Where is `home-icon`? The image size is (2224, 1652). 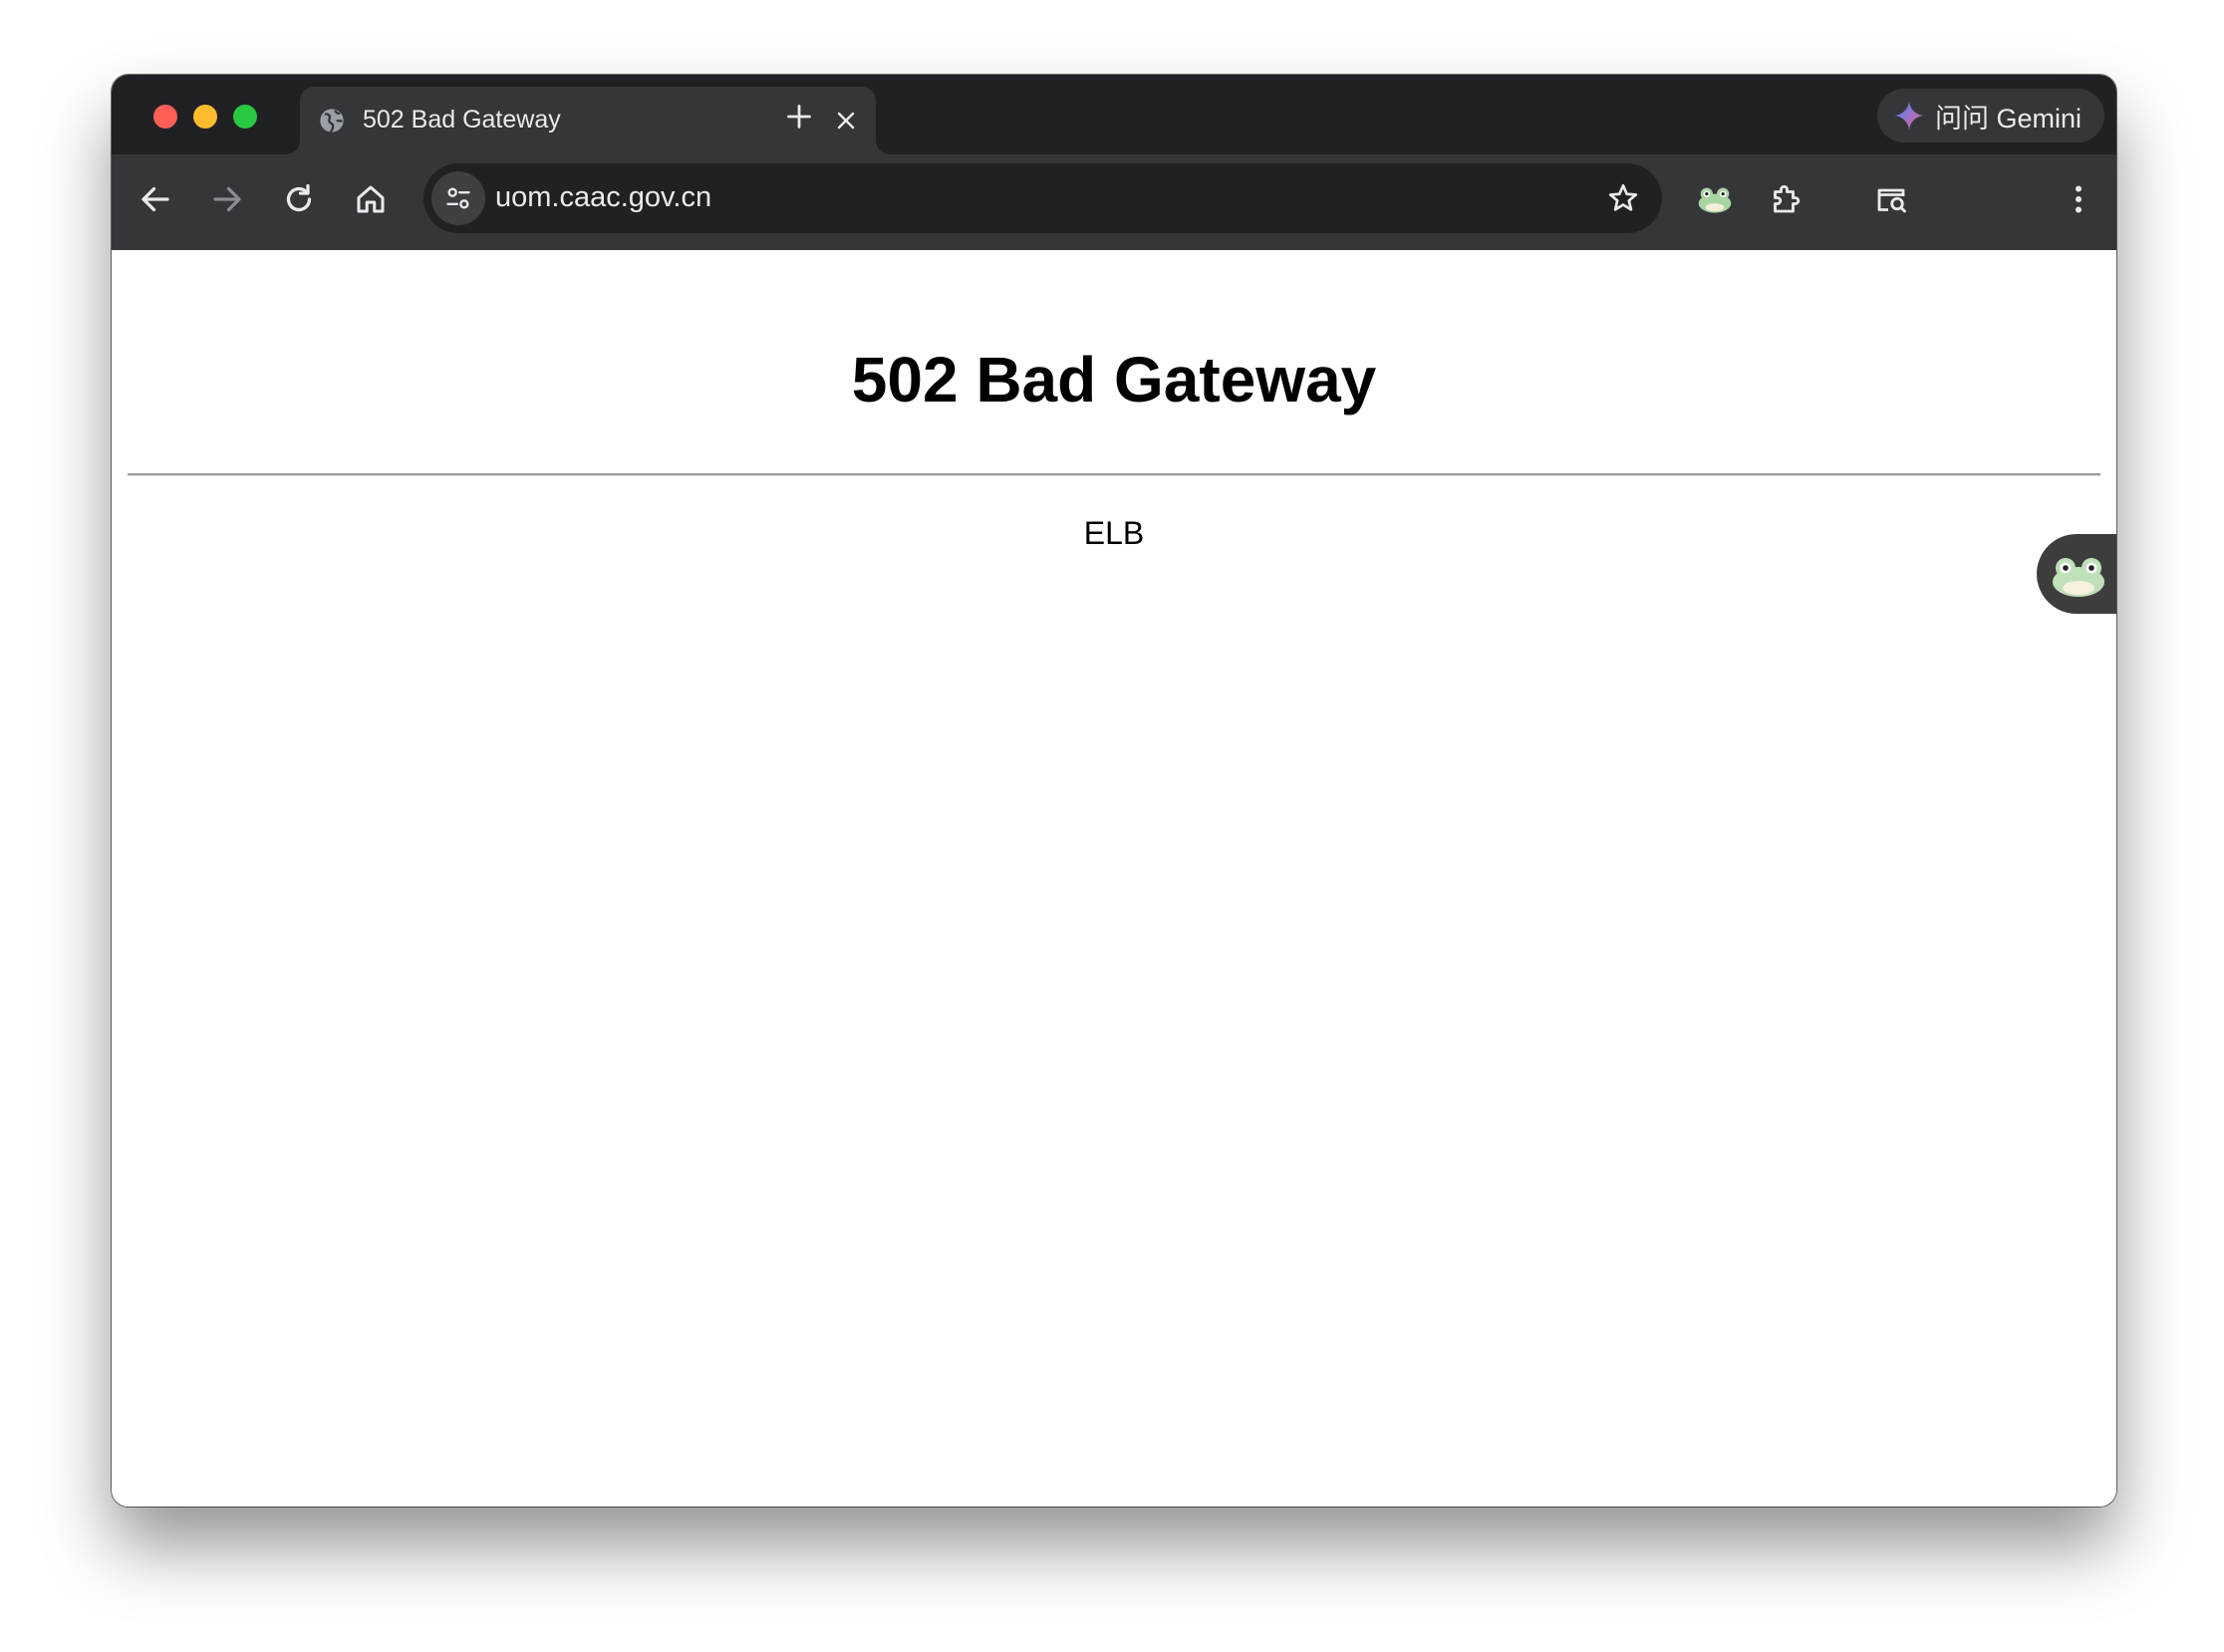
home-icon is located at coordinates (371, 199).